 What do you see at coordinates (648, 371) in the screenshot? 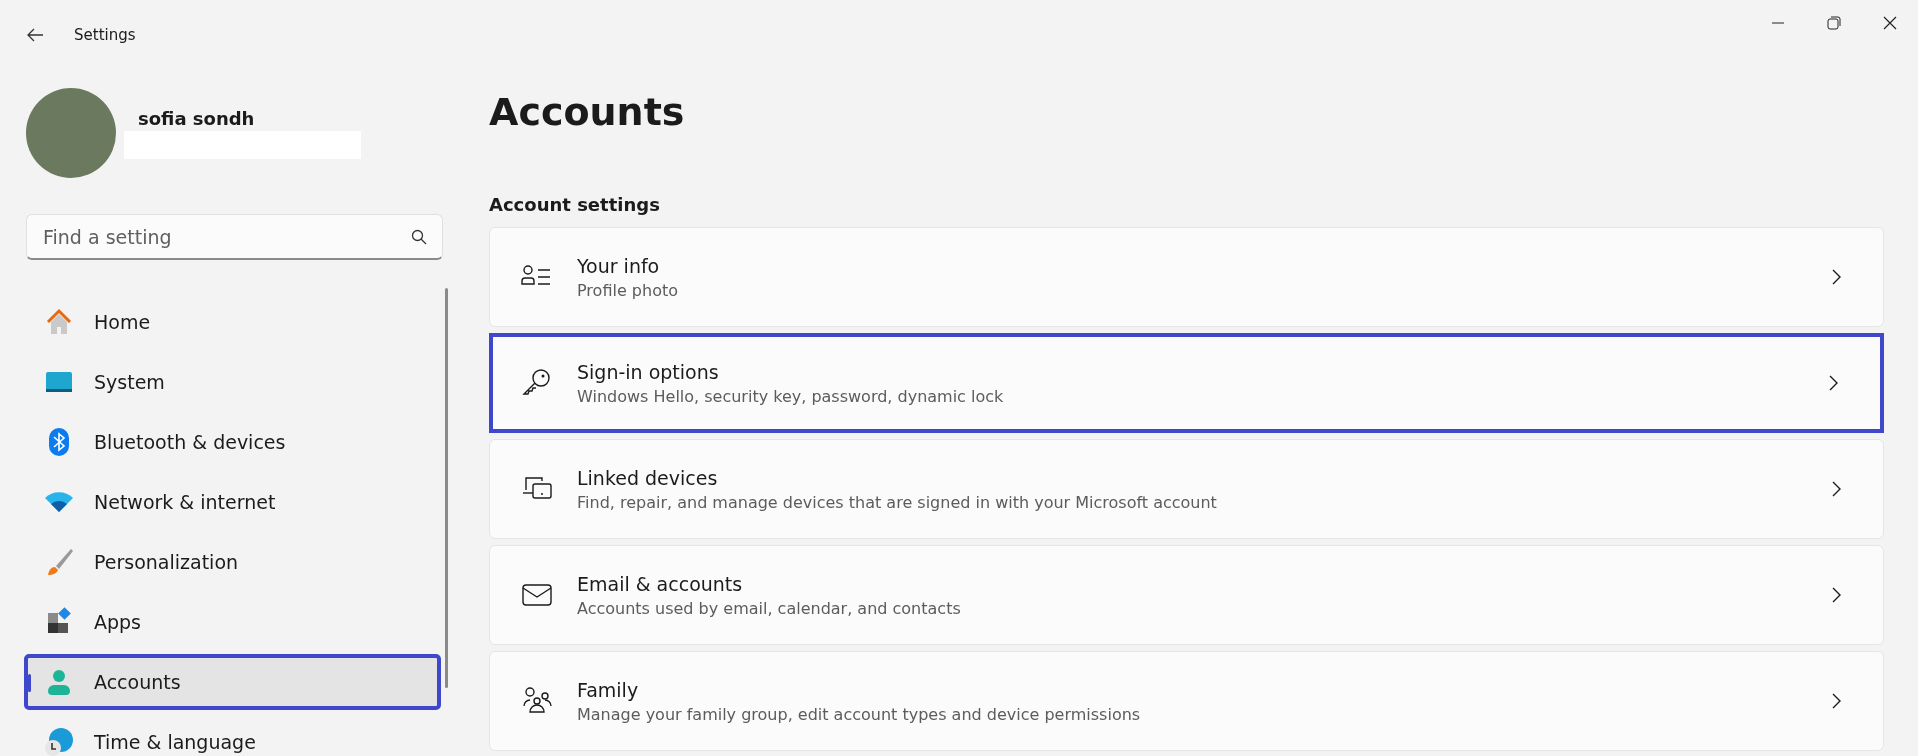
I see `card-title: Sign-in options` at bounding box center [648, 371].